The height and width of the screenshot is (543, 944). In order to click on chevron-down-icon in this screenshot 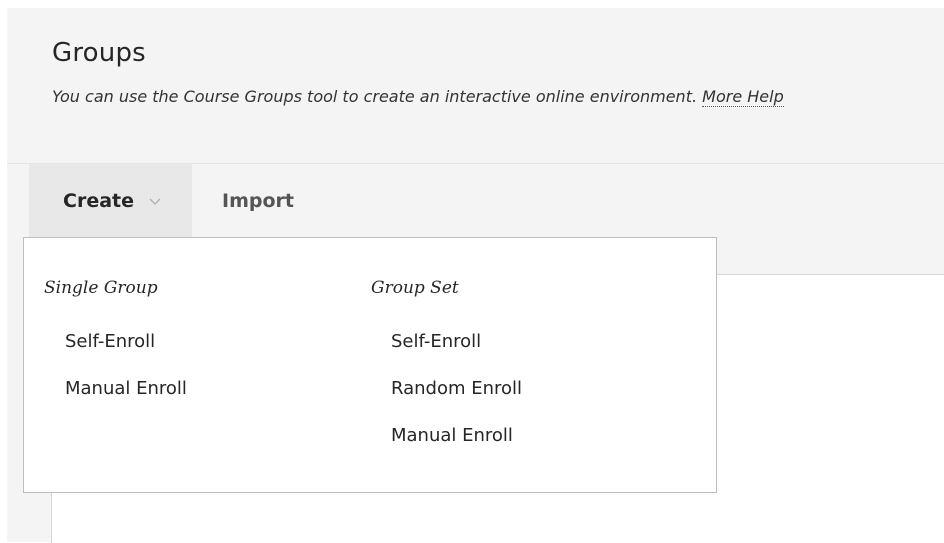, I will do `click(155, 201)`.